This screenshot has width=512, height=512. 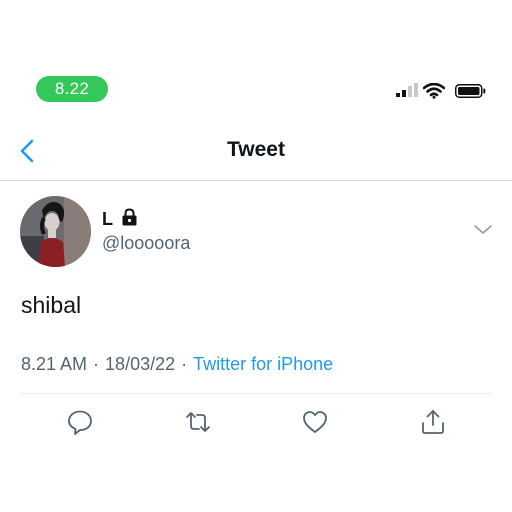 I want to click on retweet-arrows-icon, so click(x=198, y=422).